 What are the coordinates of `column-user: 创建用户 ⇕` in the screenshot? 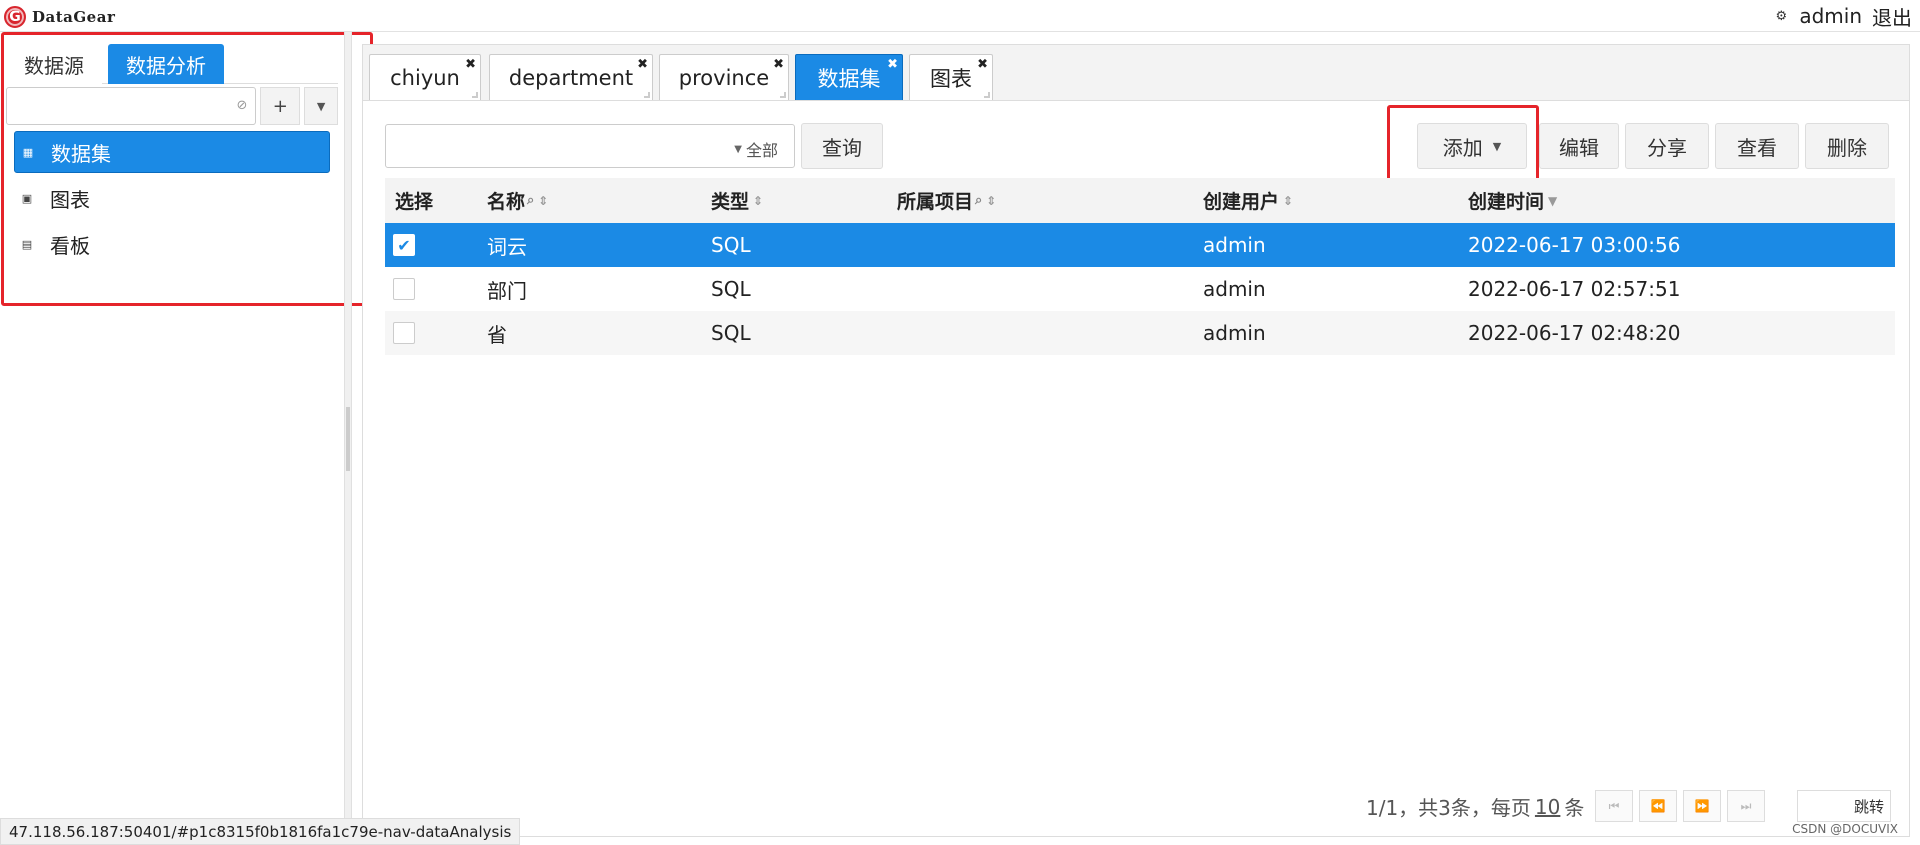 It's located at (1248, 200).